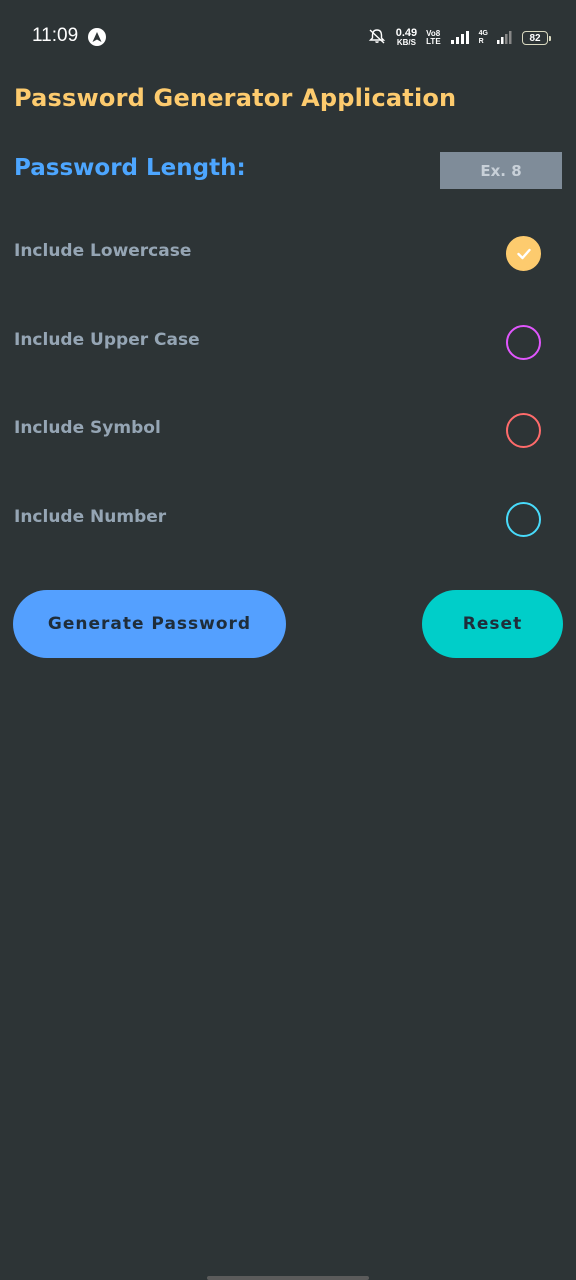 Image resolution: width=576 pixels, height=1280 pixels. Describe the element at coordinates (523, 519) in the screenshot. I see `checkbox-number` at that location.